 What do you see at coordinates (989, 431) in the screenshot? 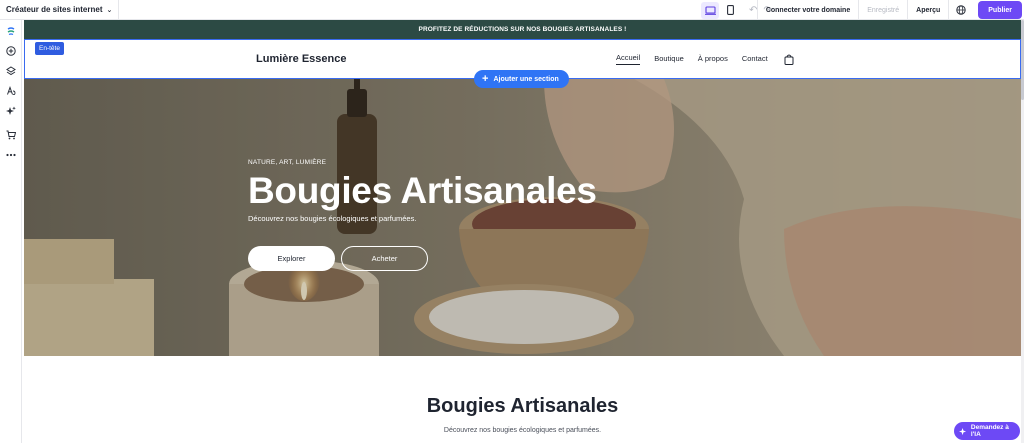
I see `ask-ai-label: Demandez à l'IA` at bounding box center [989, 431].